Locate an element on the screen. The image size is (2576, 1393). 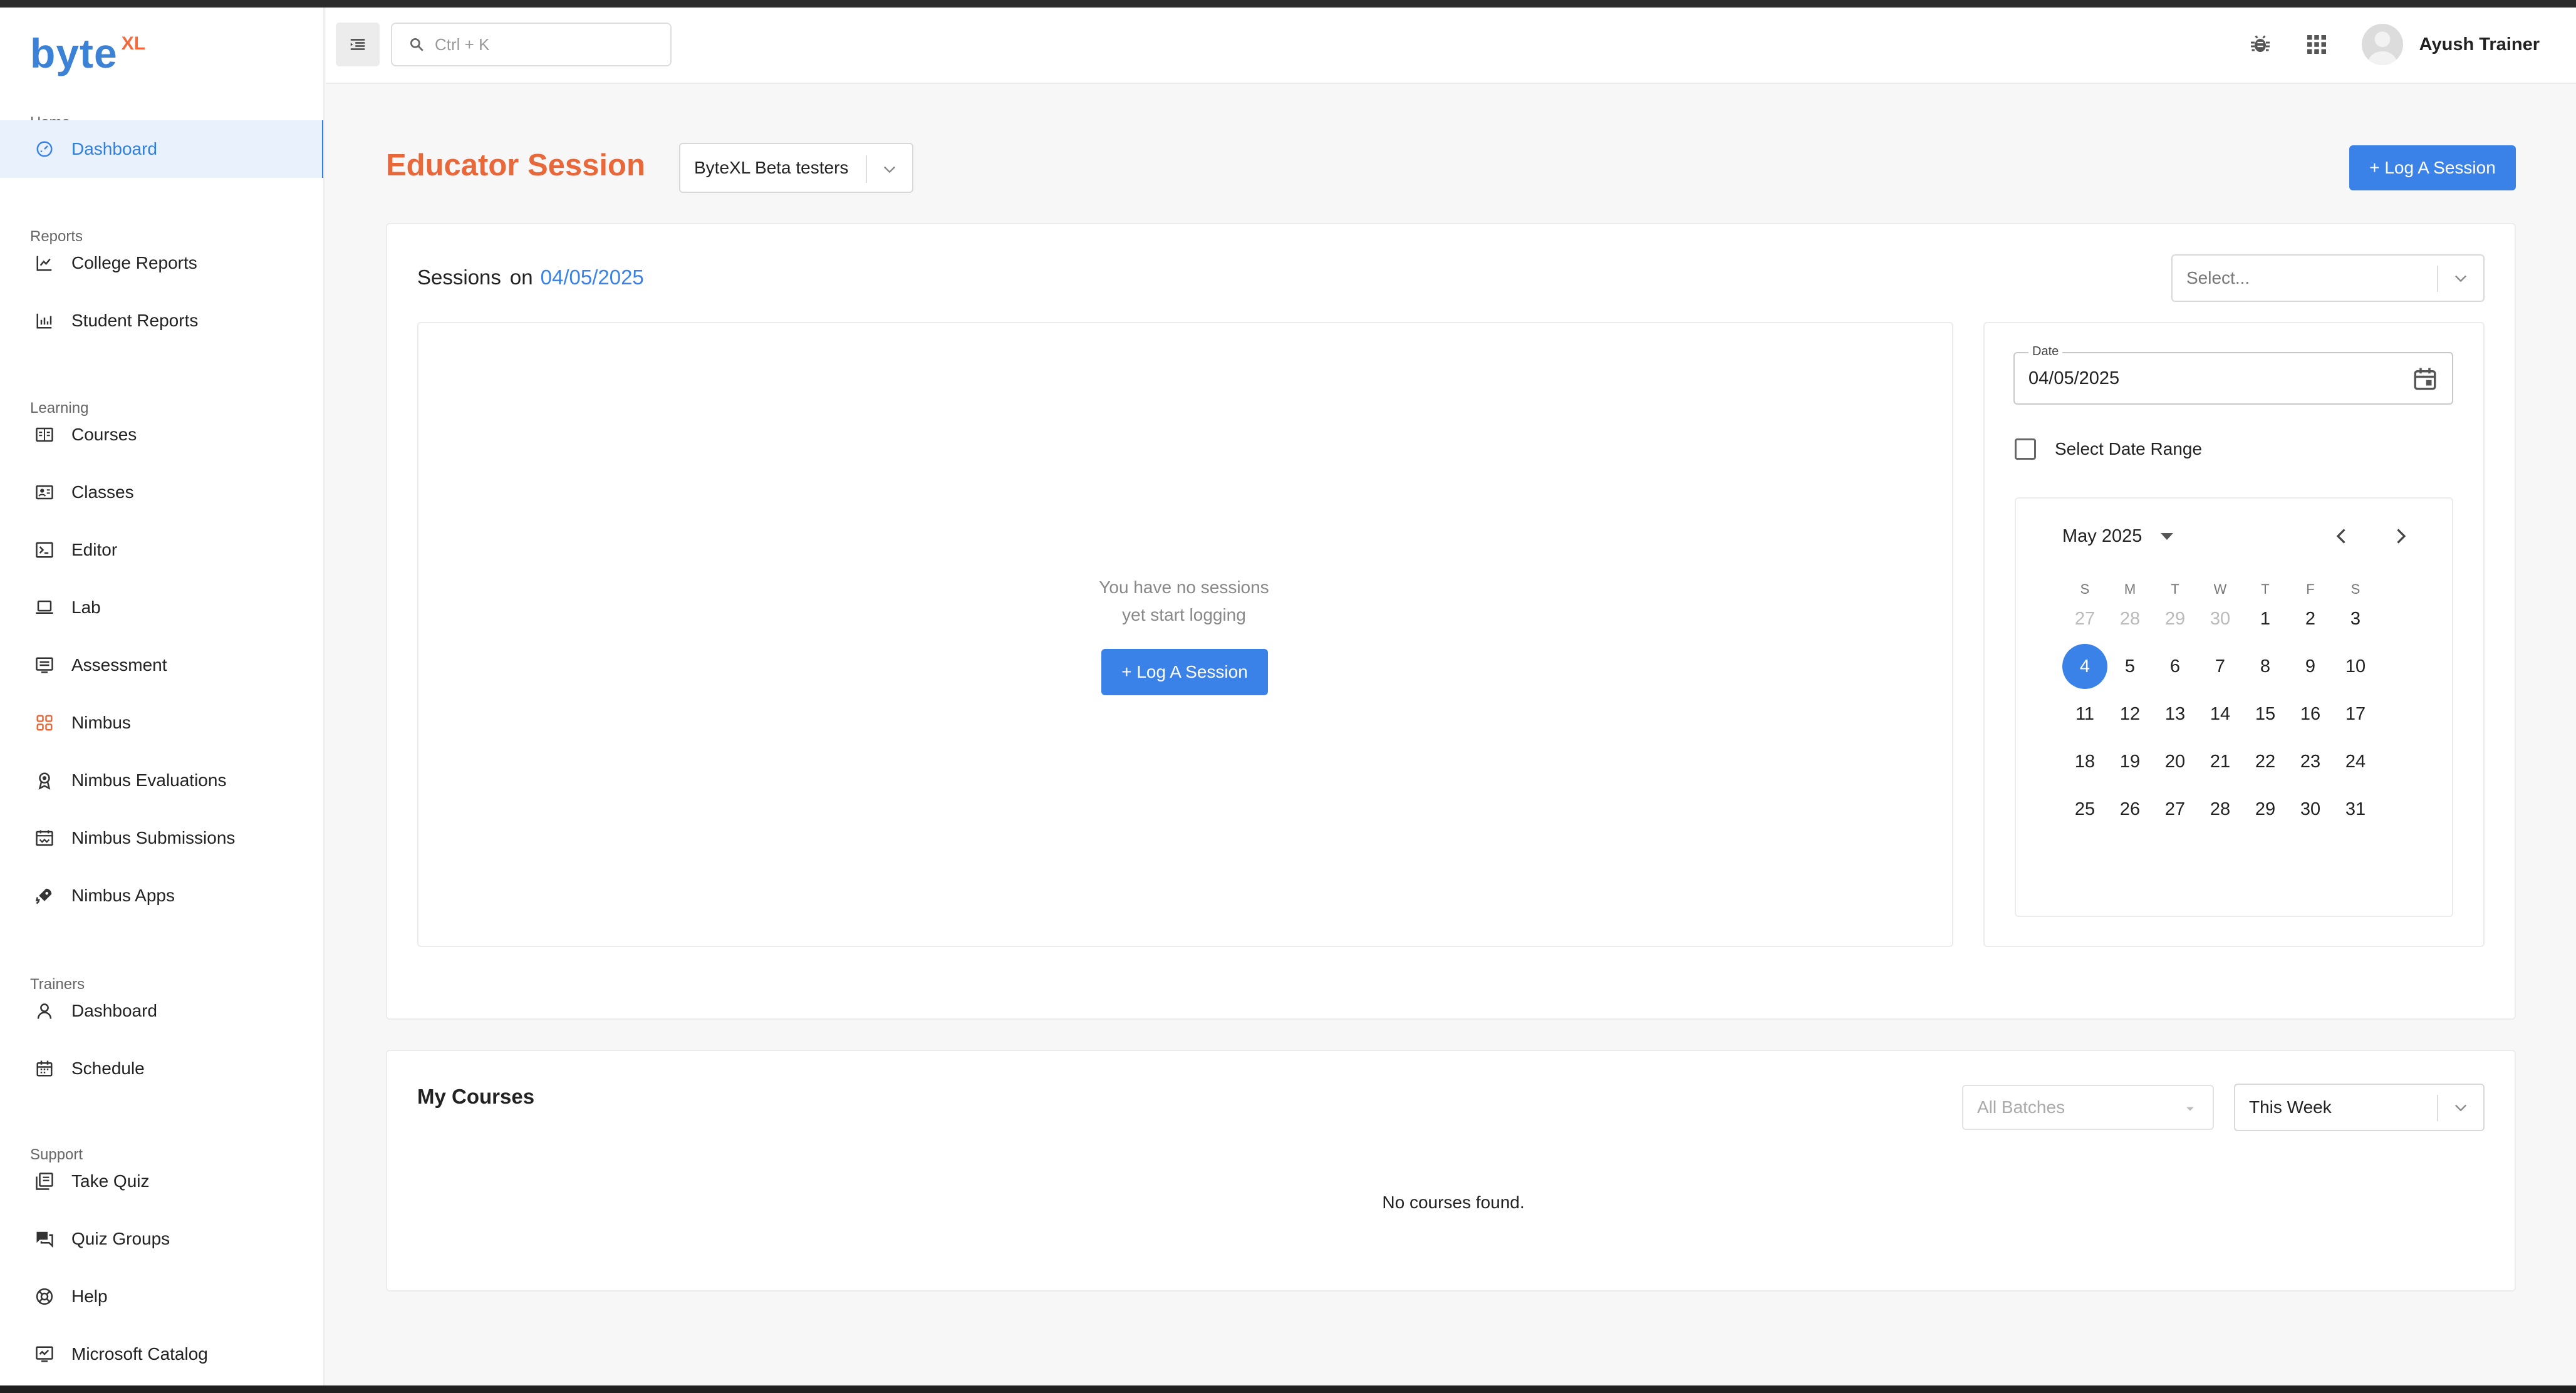
date-range-checkbox is located at coordinates (2025, 449).